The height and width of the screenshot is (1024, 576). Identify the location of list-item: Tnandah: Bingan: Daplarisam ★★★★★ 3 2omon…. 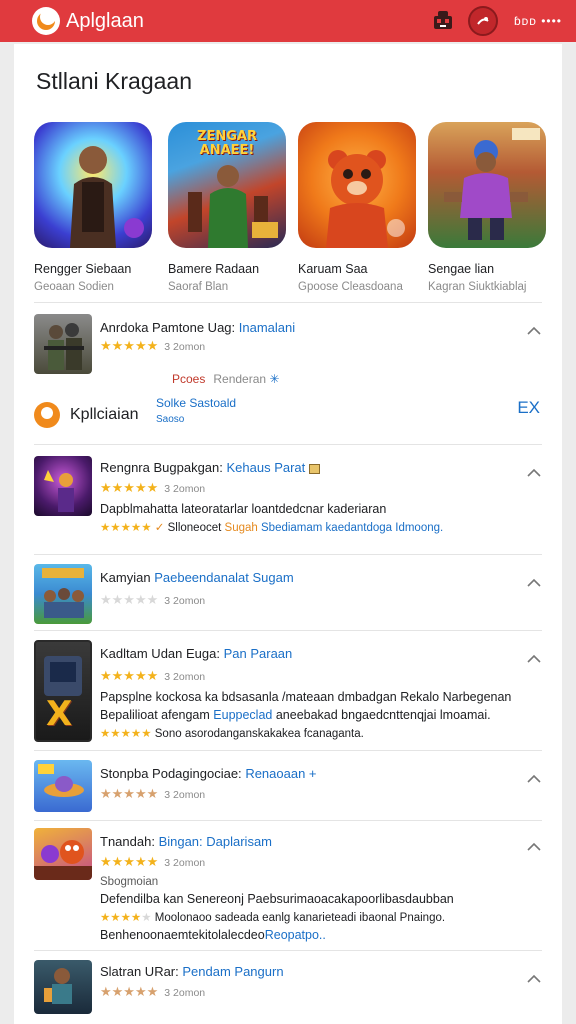
(288, 888).